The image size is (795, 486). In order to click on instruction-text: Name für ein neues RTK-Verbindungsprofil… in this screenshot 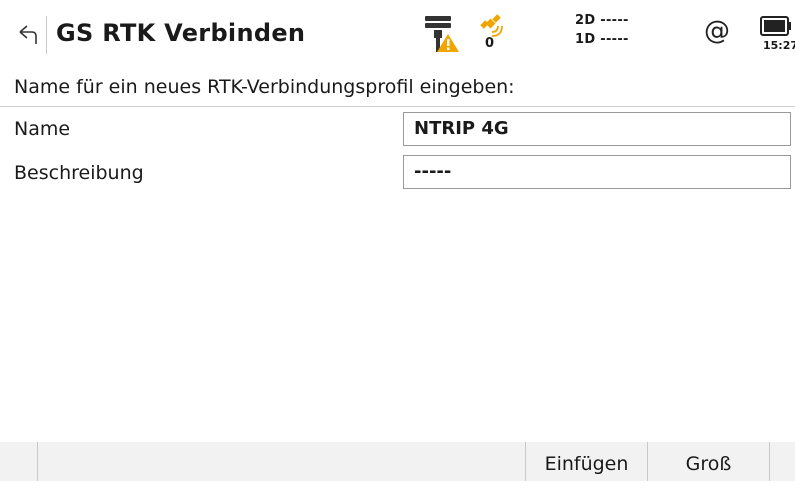, I will do `click(264, 87)`.